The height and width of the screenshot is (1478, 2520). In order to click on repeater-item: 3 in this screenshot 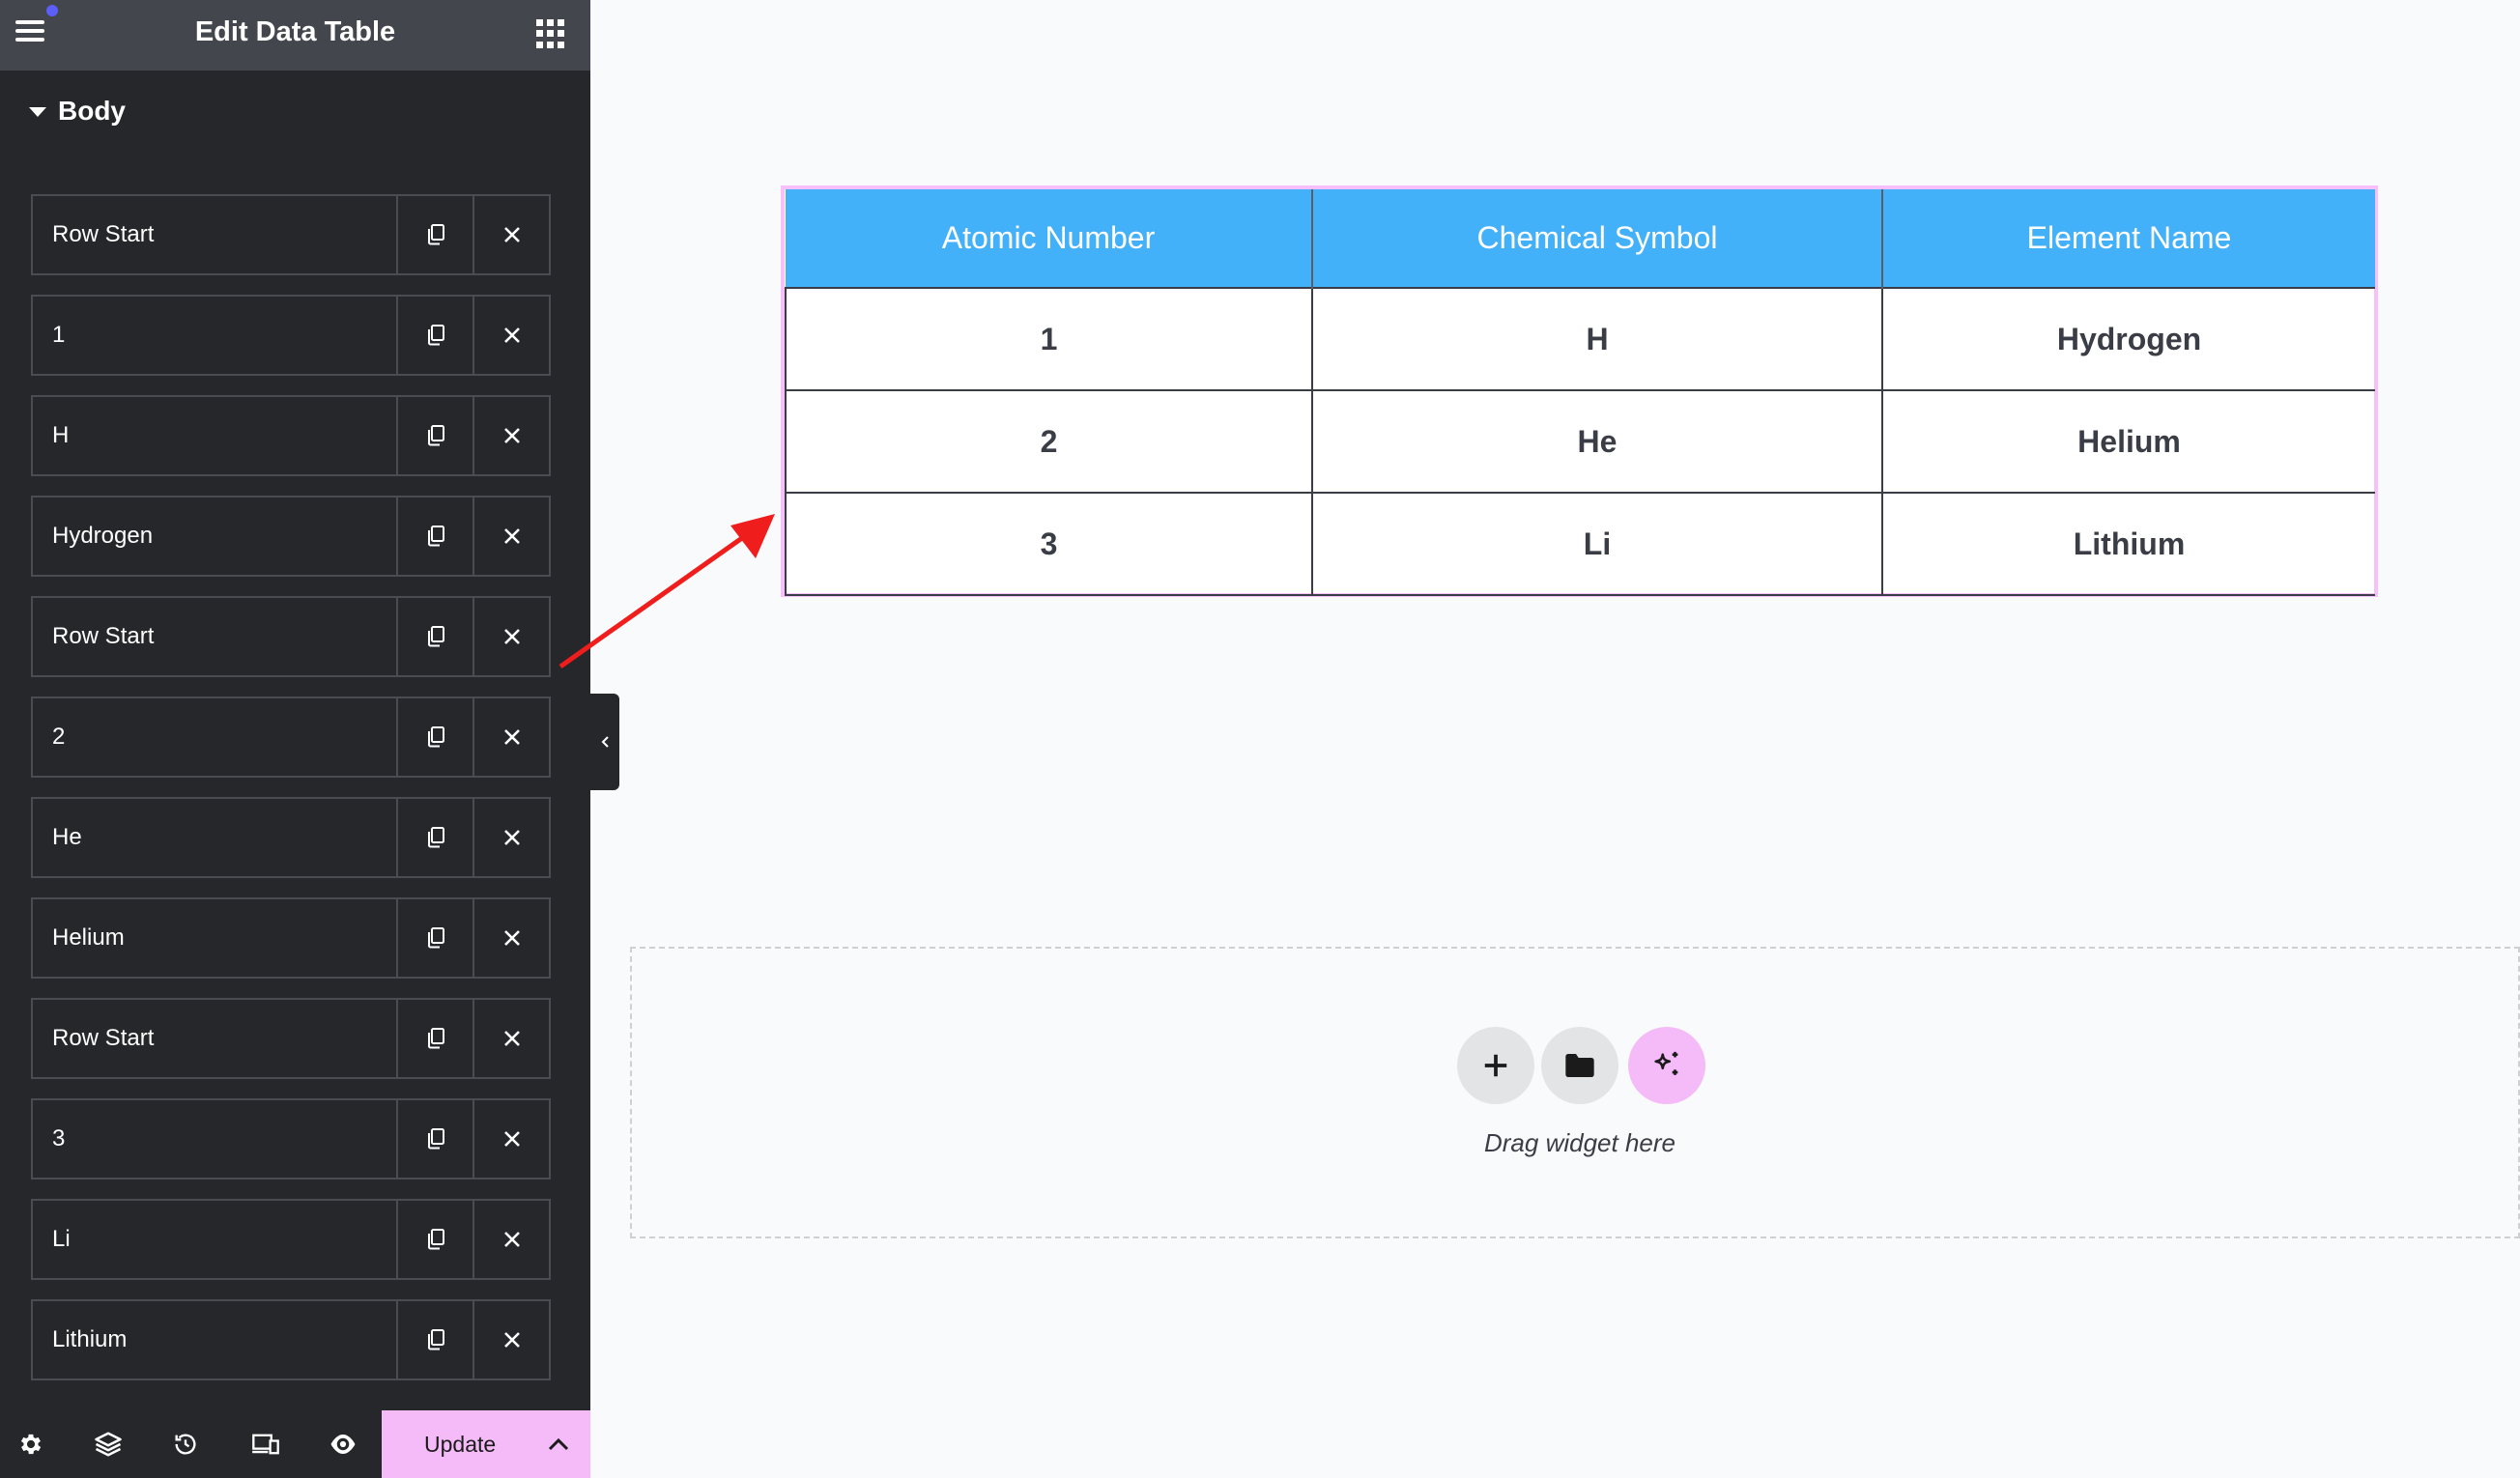, I will do `click(291, 1139)`.